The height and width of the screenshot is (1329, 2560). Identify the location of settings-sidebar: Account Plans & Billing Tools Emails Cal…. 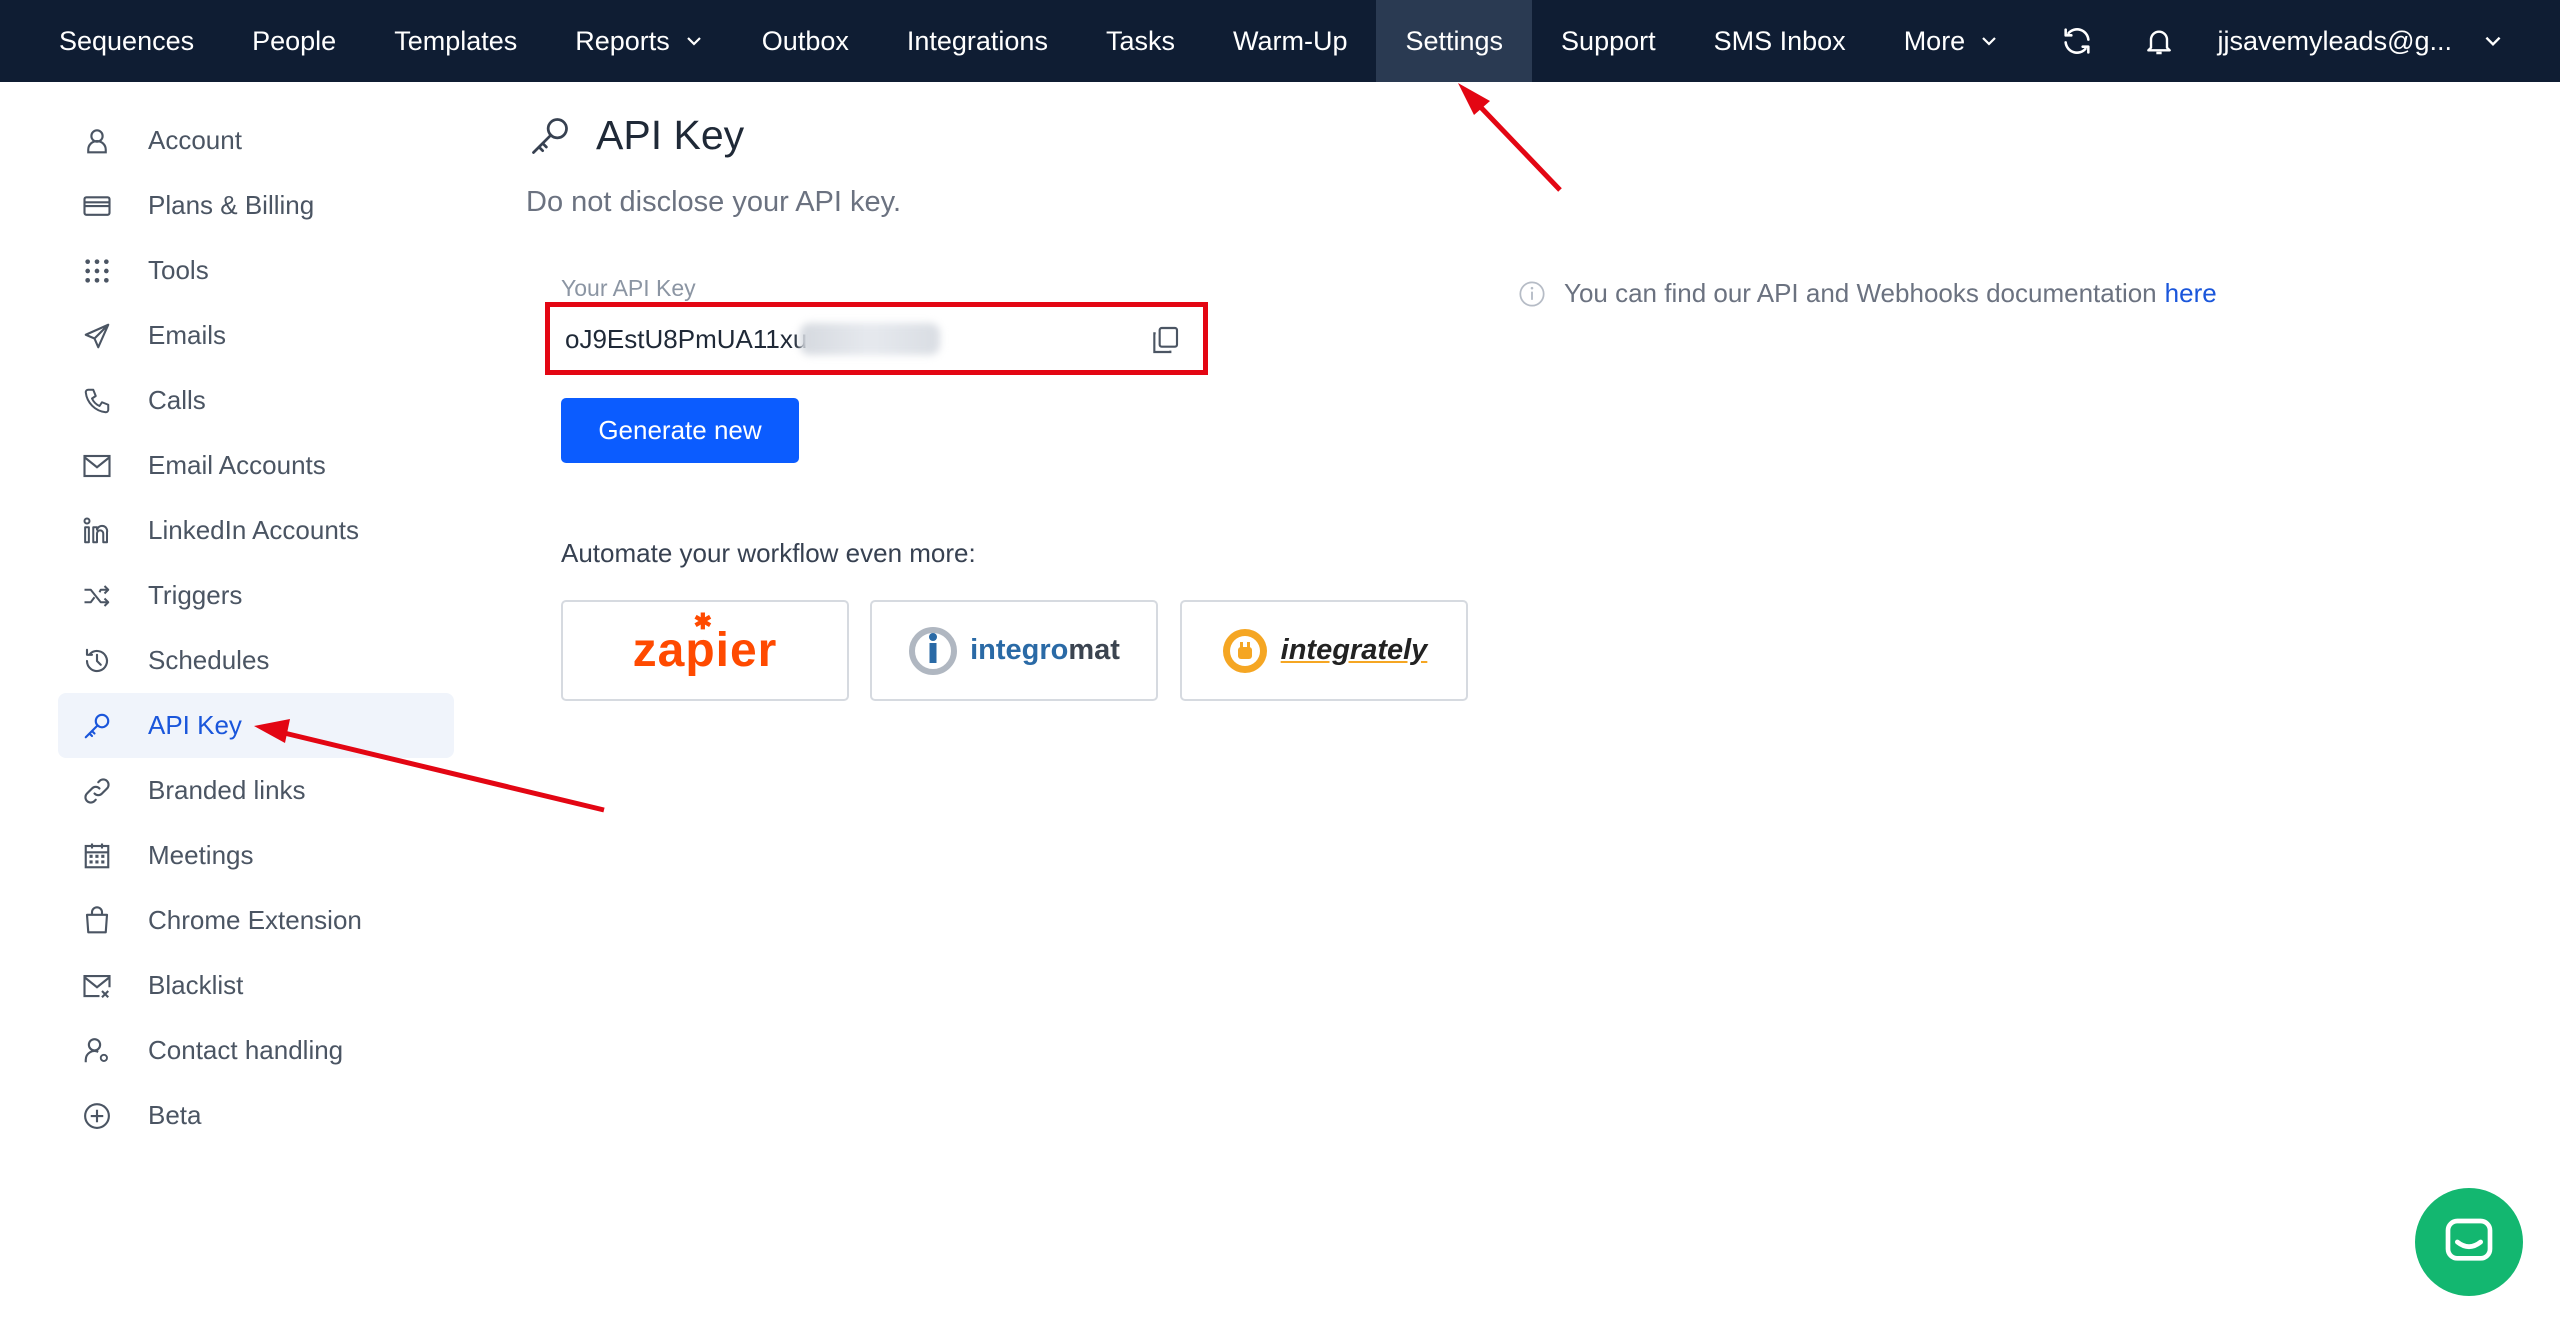
(256, 628).